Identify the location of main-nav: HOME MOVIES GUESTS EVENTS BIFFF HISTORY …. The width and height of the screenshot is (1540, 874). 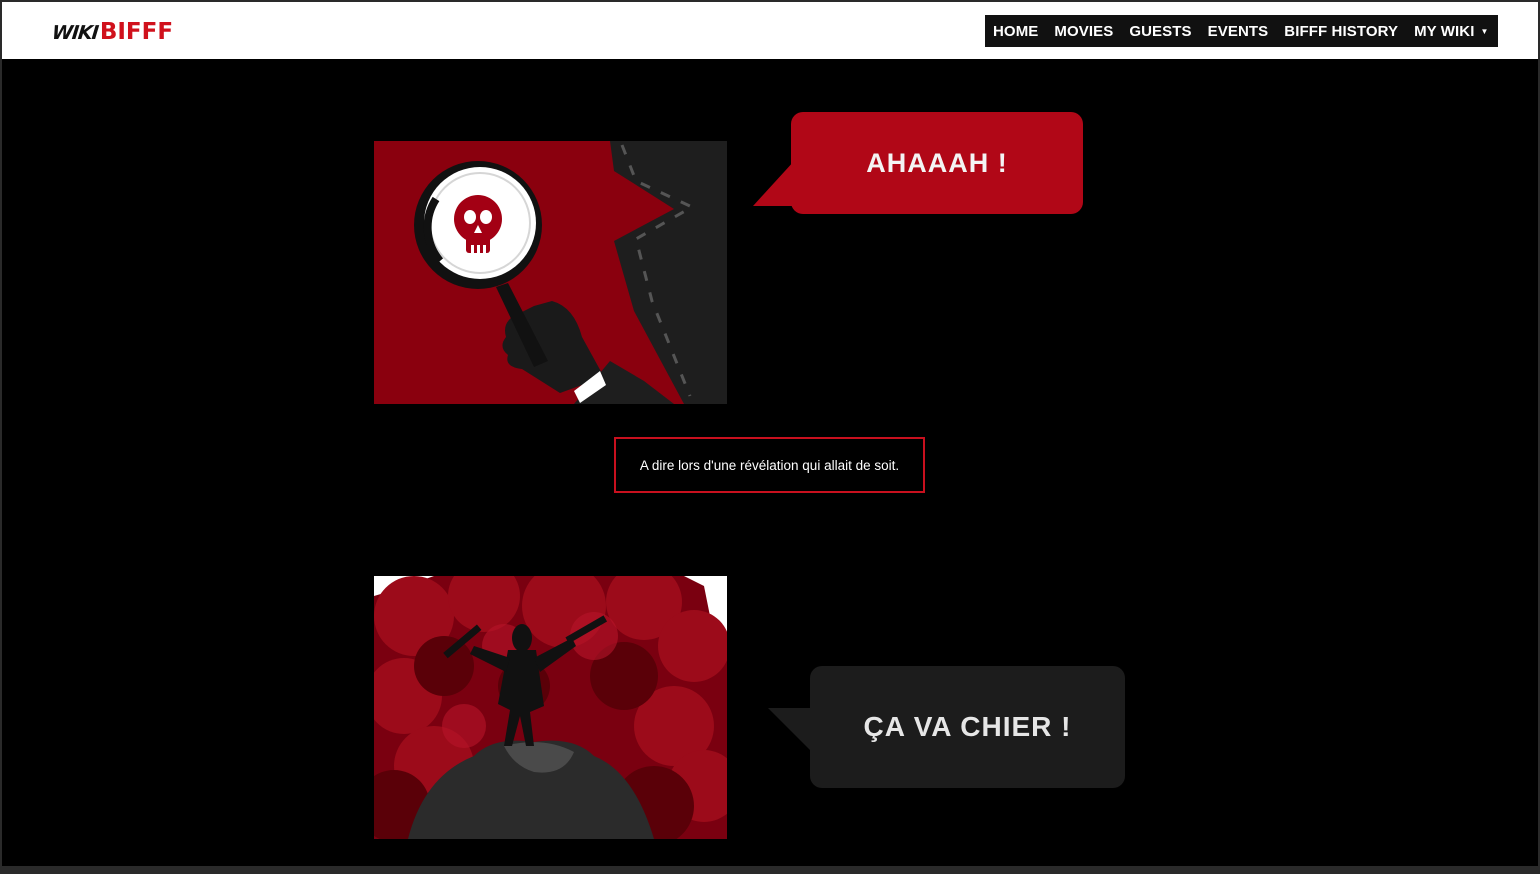
(1241, 31).